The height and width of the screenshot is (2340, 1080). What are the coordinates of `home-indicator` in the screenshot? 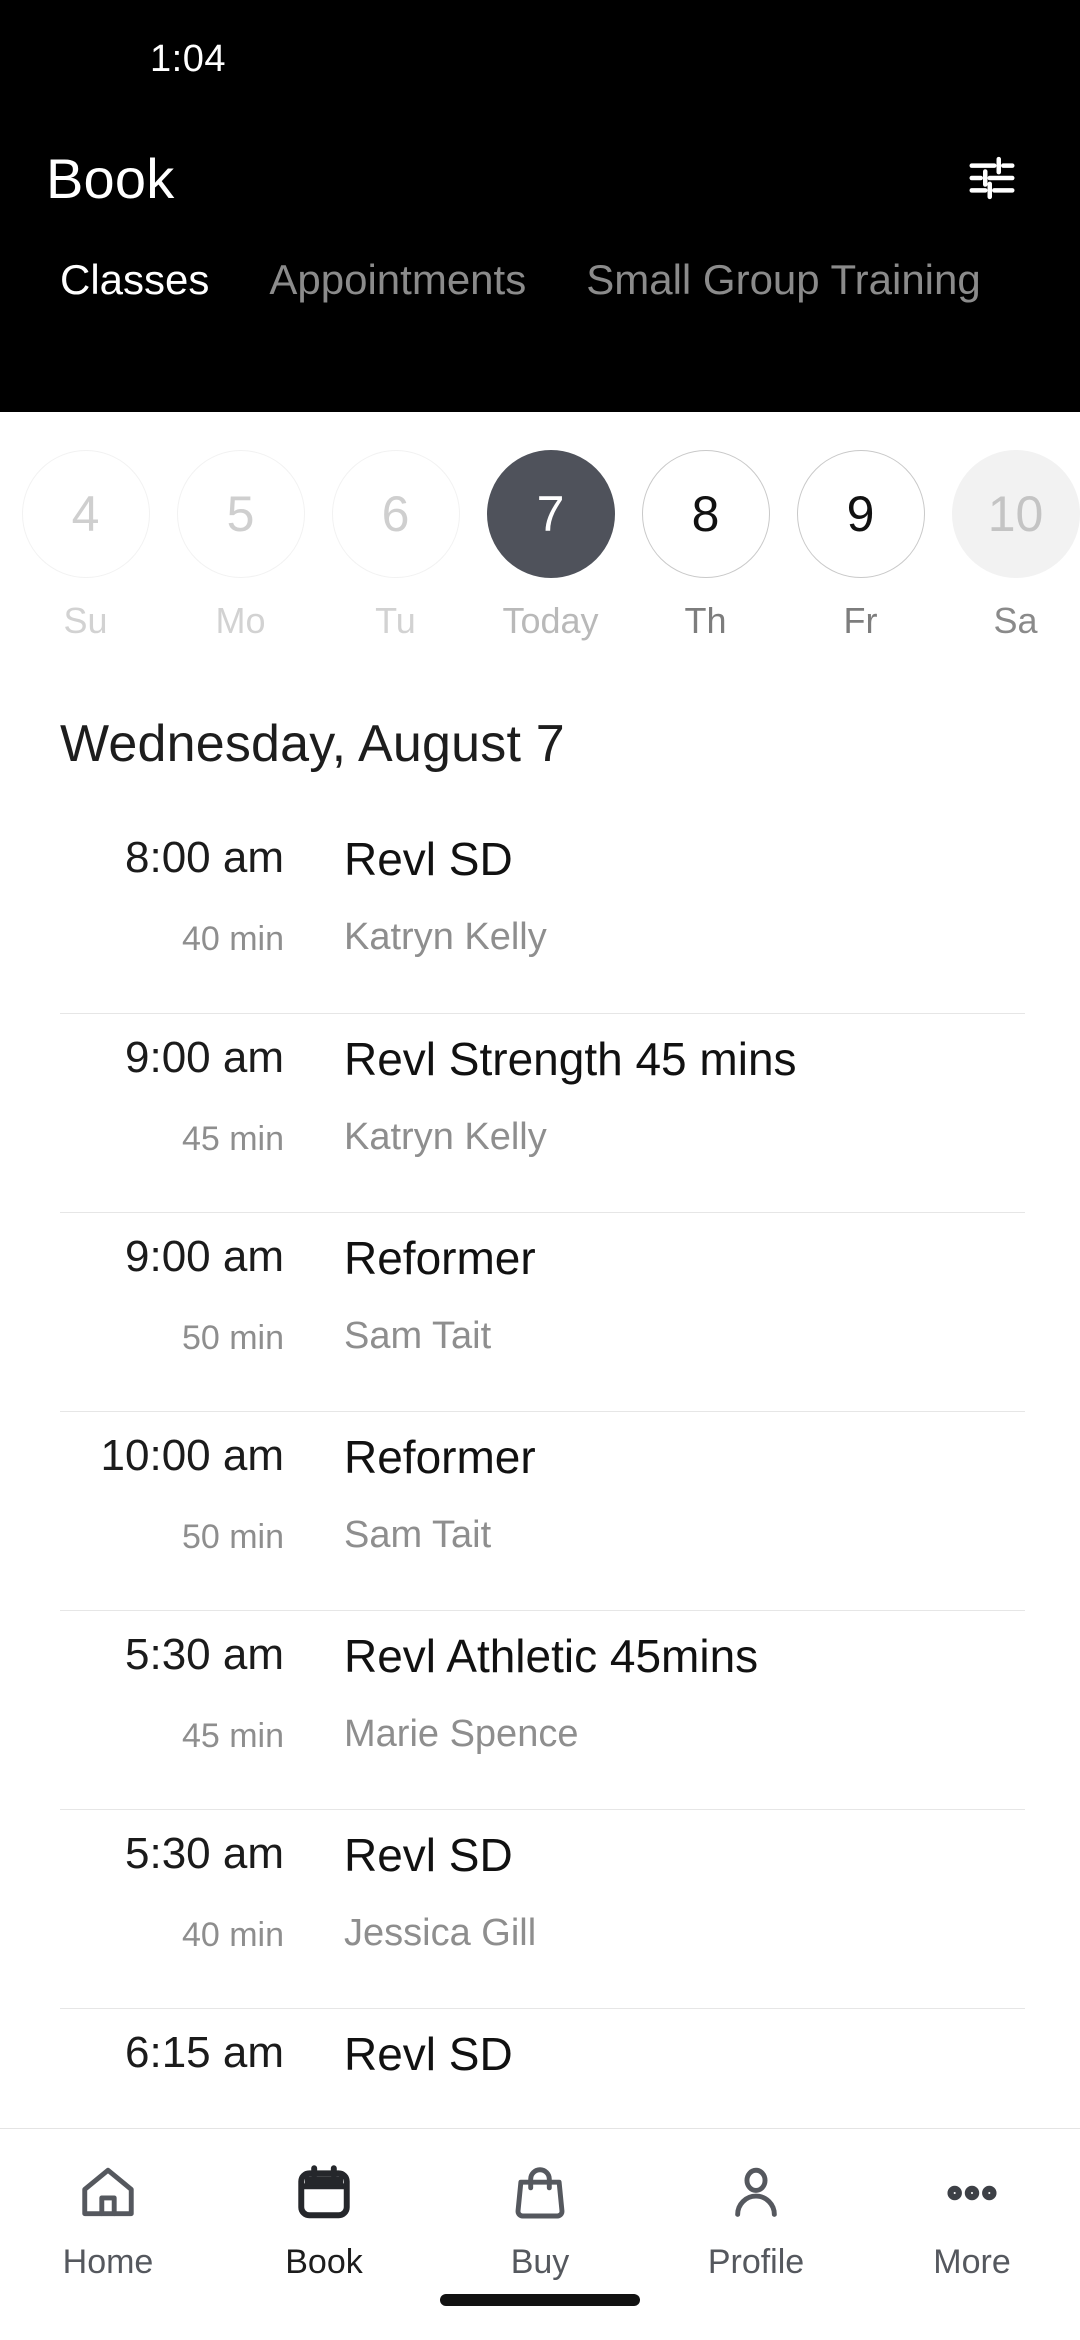 It's located at (540, 2300).